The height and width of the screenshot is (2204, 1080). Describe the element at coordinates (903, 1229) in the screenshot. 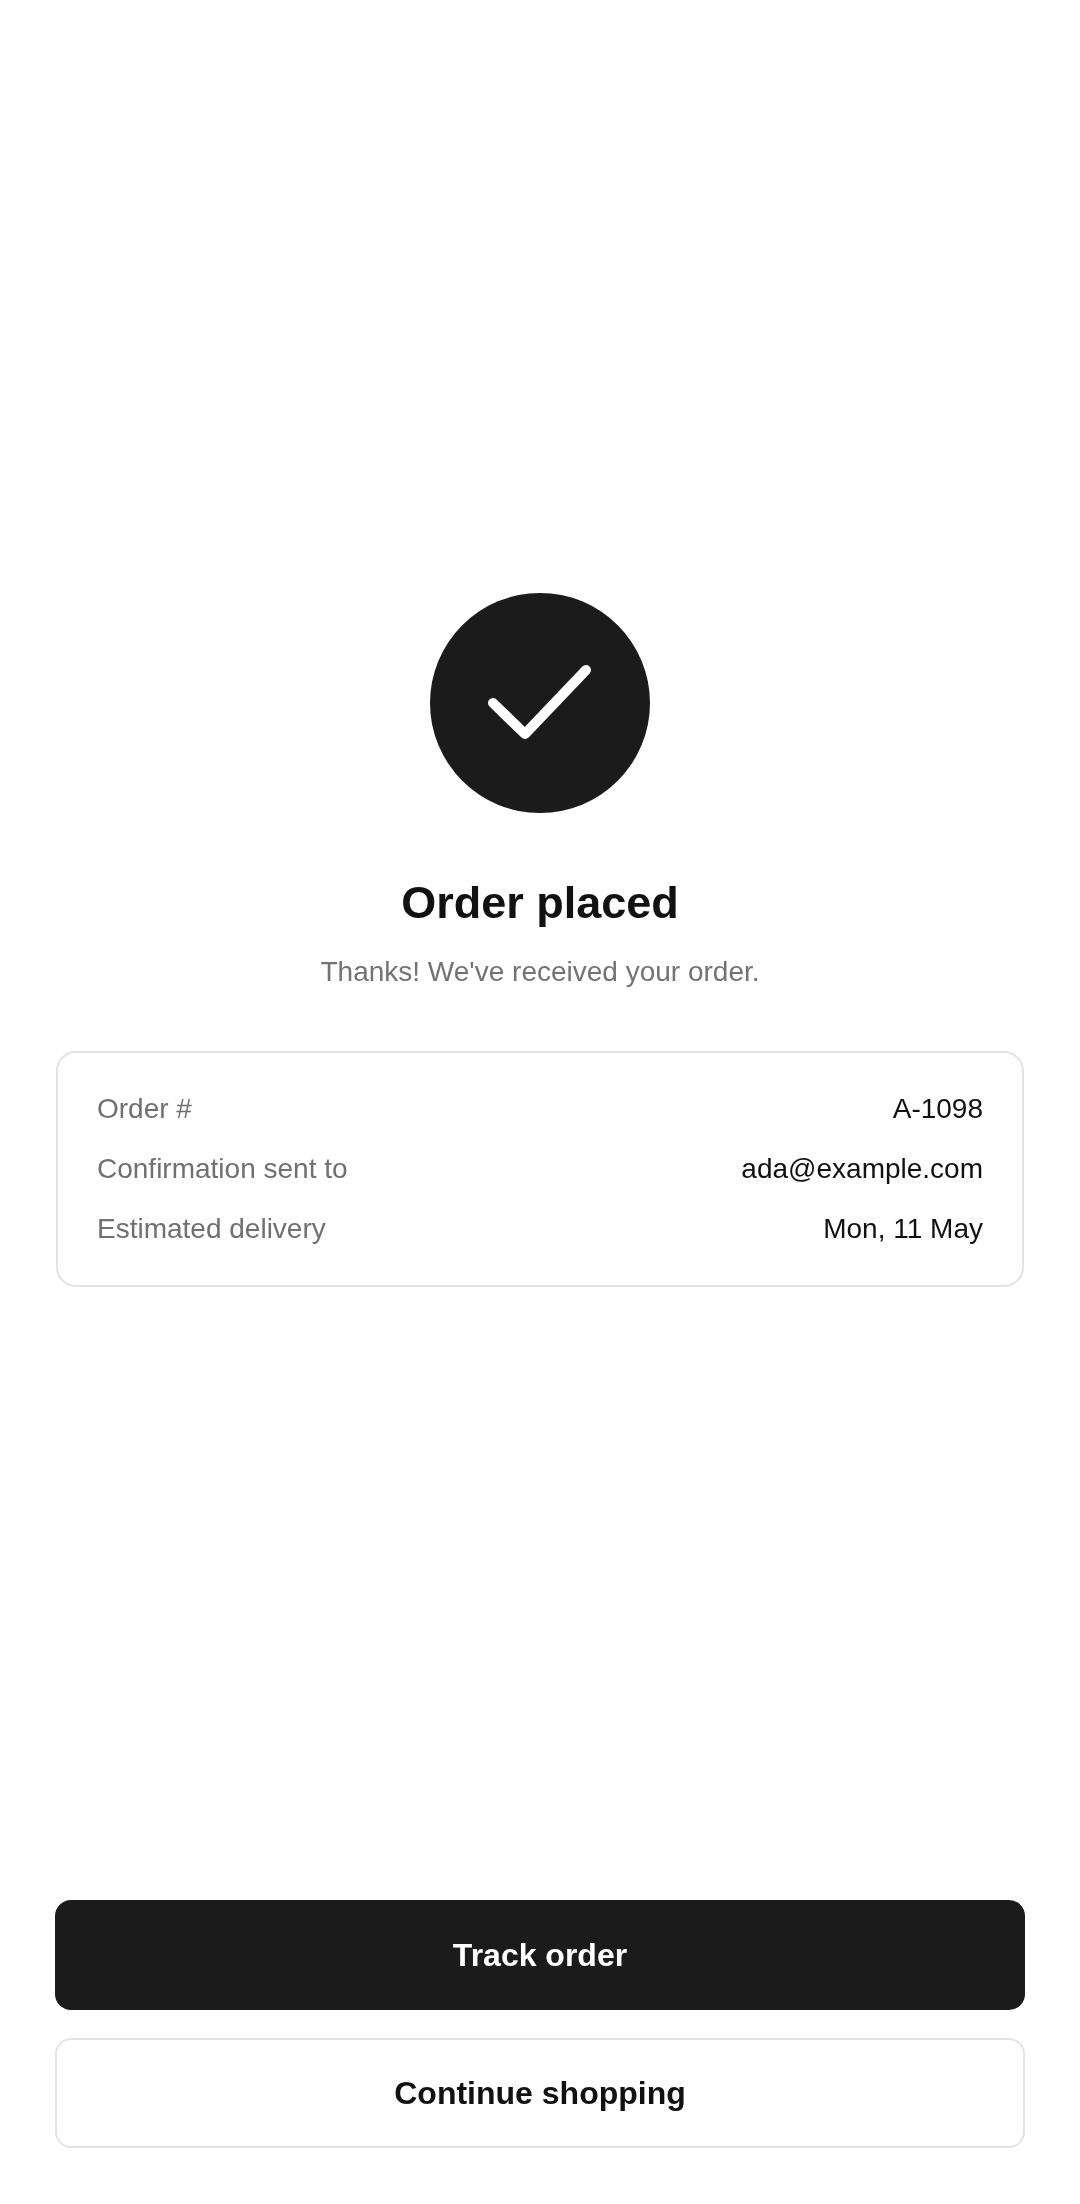

I see `detail-value: Mon, 11 May` at that location.